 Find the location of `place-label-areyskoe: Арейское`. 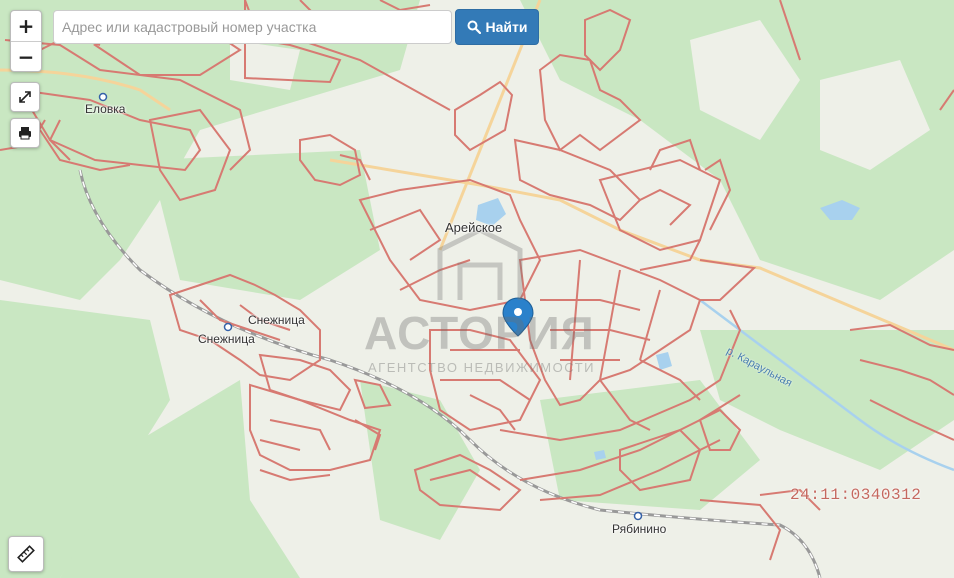

place-label-areyskoe: Арейское is located at coordinates (474, 227).